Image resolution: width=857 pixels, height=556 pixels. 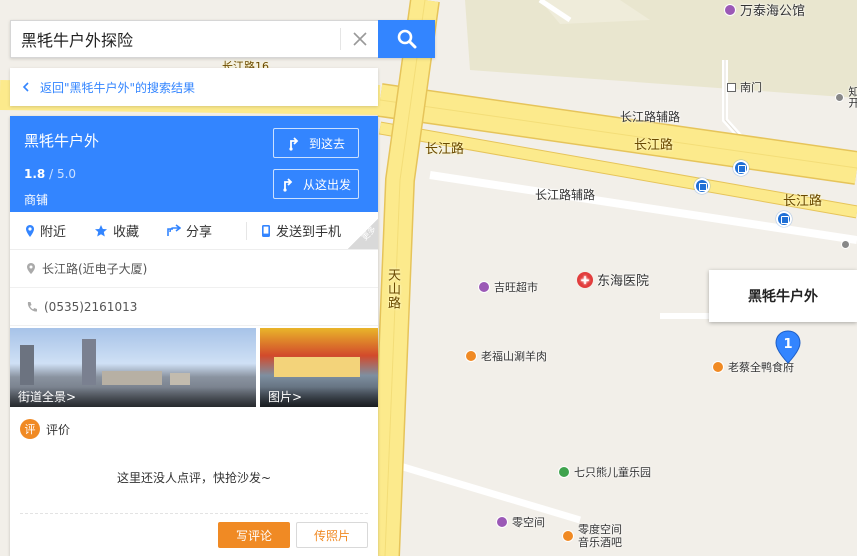 I want to click on review-section-header: 评 评价, so click(x=194, y=423).